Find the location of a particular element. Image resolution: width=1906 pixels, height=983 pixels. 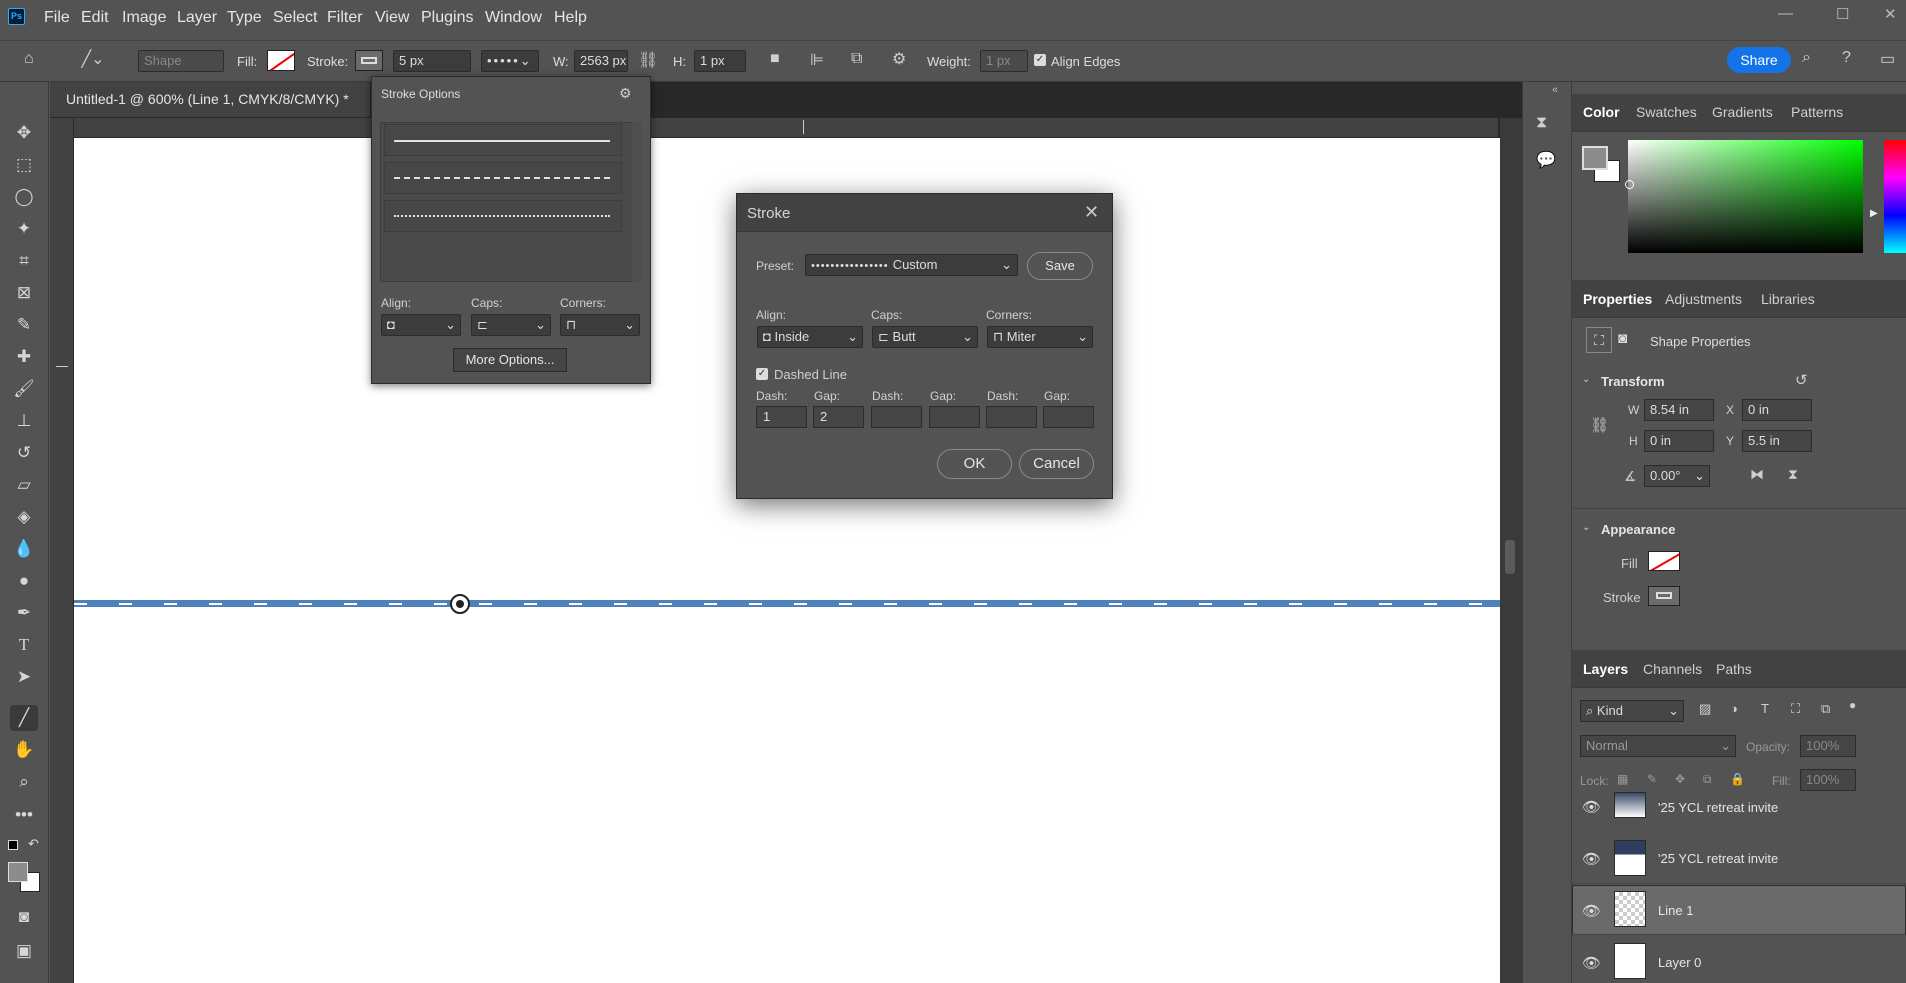

history-panel-icon: ⧗ is located at coordinates (1541, 123).